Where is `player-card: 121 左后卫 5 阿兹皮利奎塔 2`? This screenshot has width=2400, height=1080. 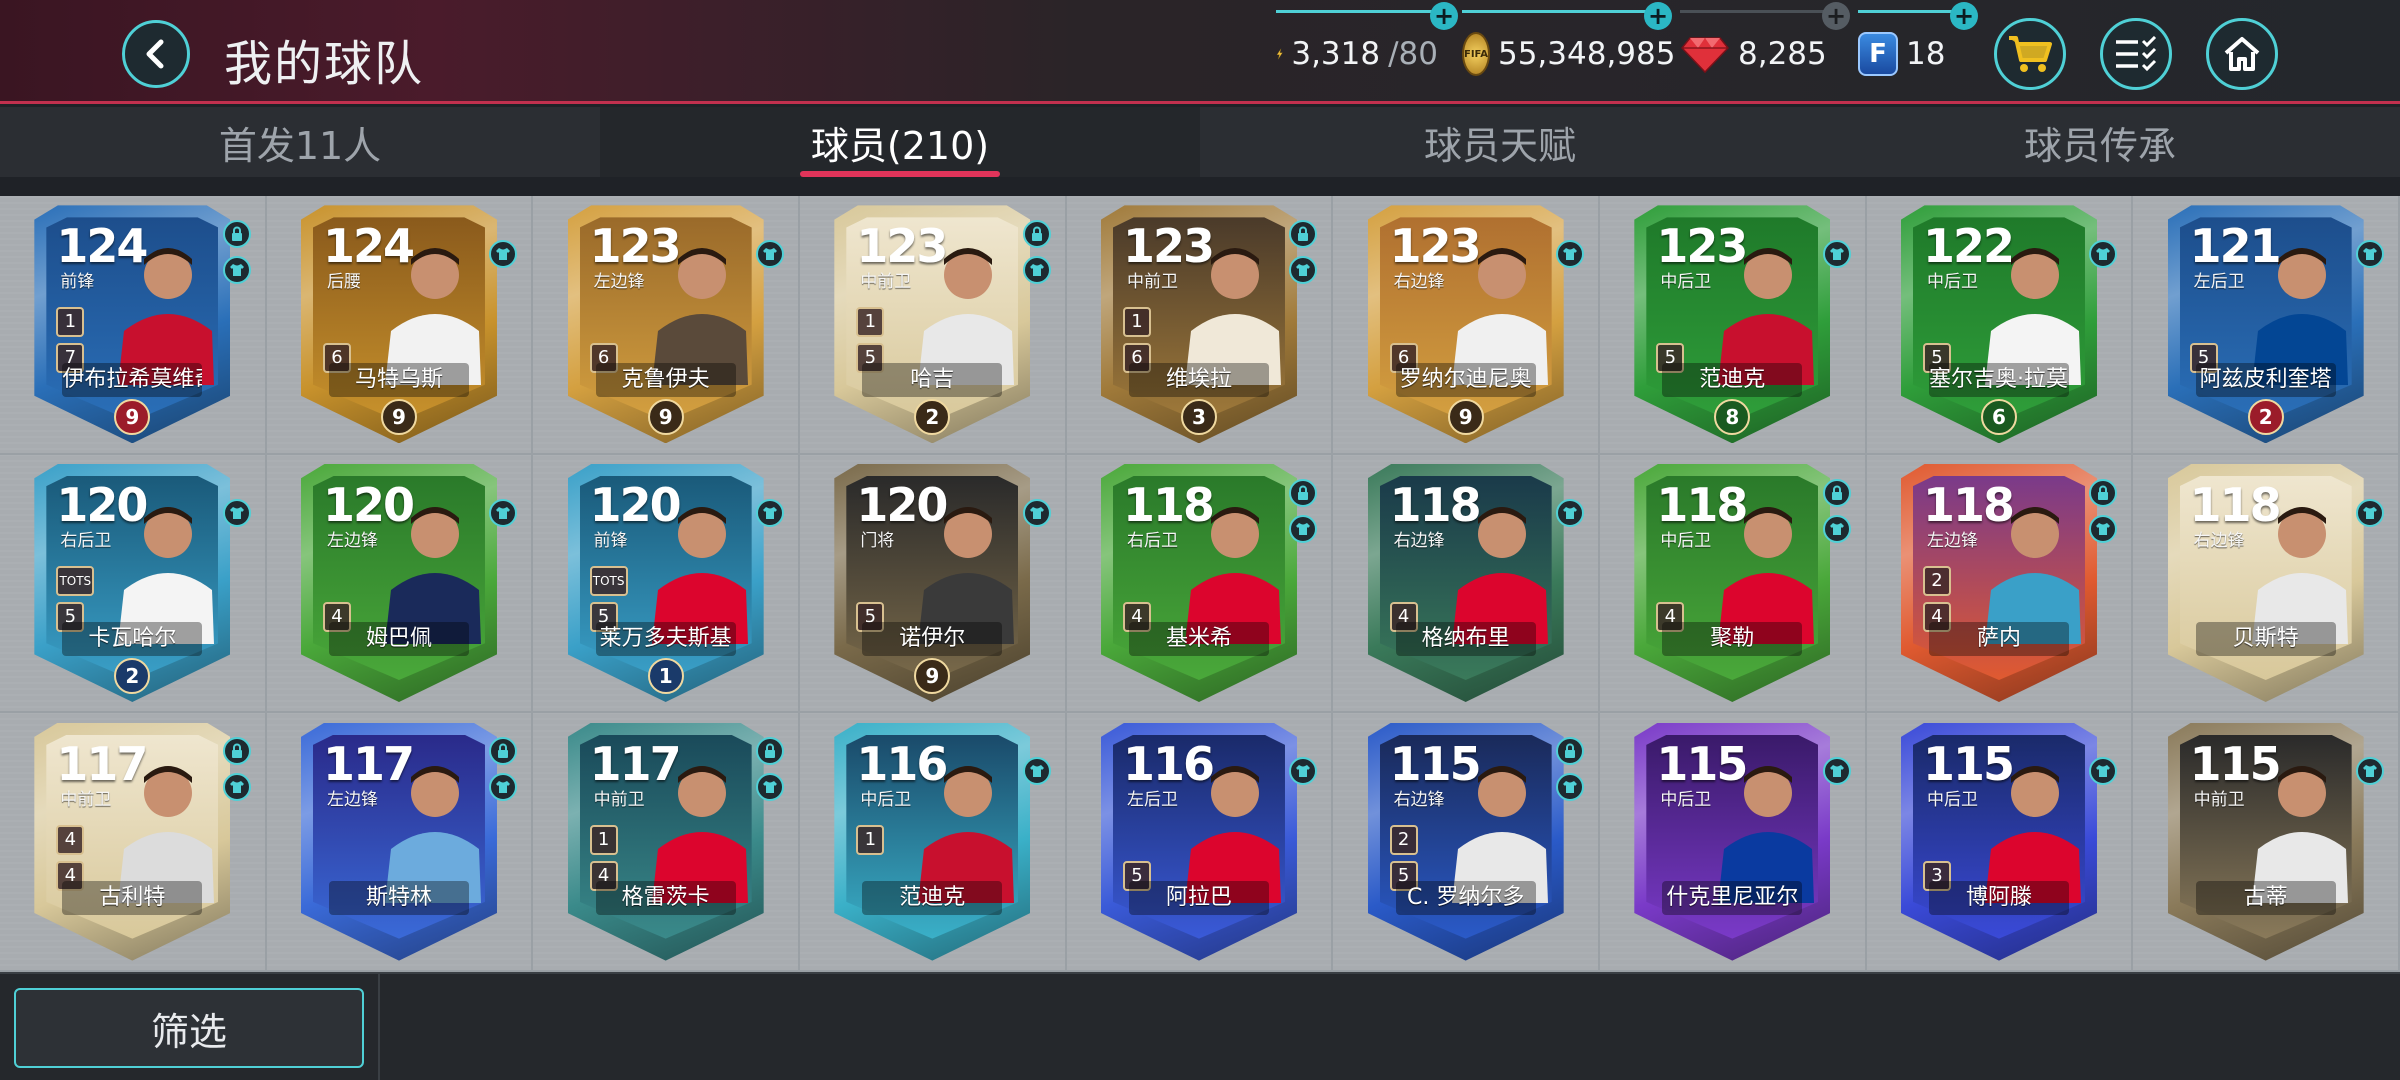 player-card: 121 左后卫 5 阿兹皮利奎塔 2 is located at coordinates (2265, 324).